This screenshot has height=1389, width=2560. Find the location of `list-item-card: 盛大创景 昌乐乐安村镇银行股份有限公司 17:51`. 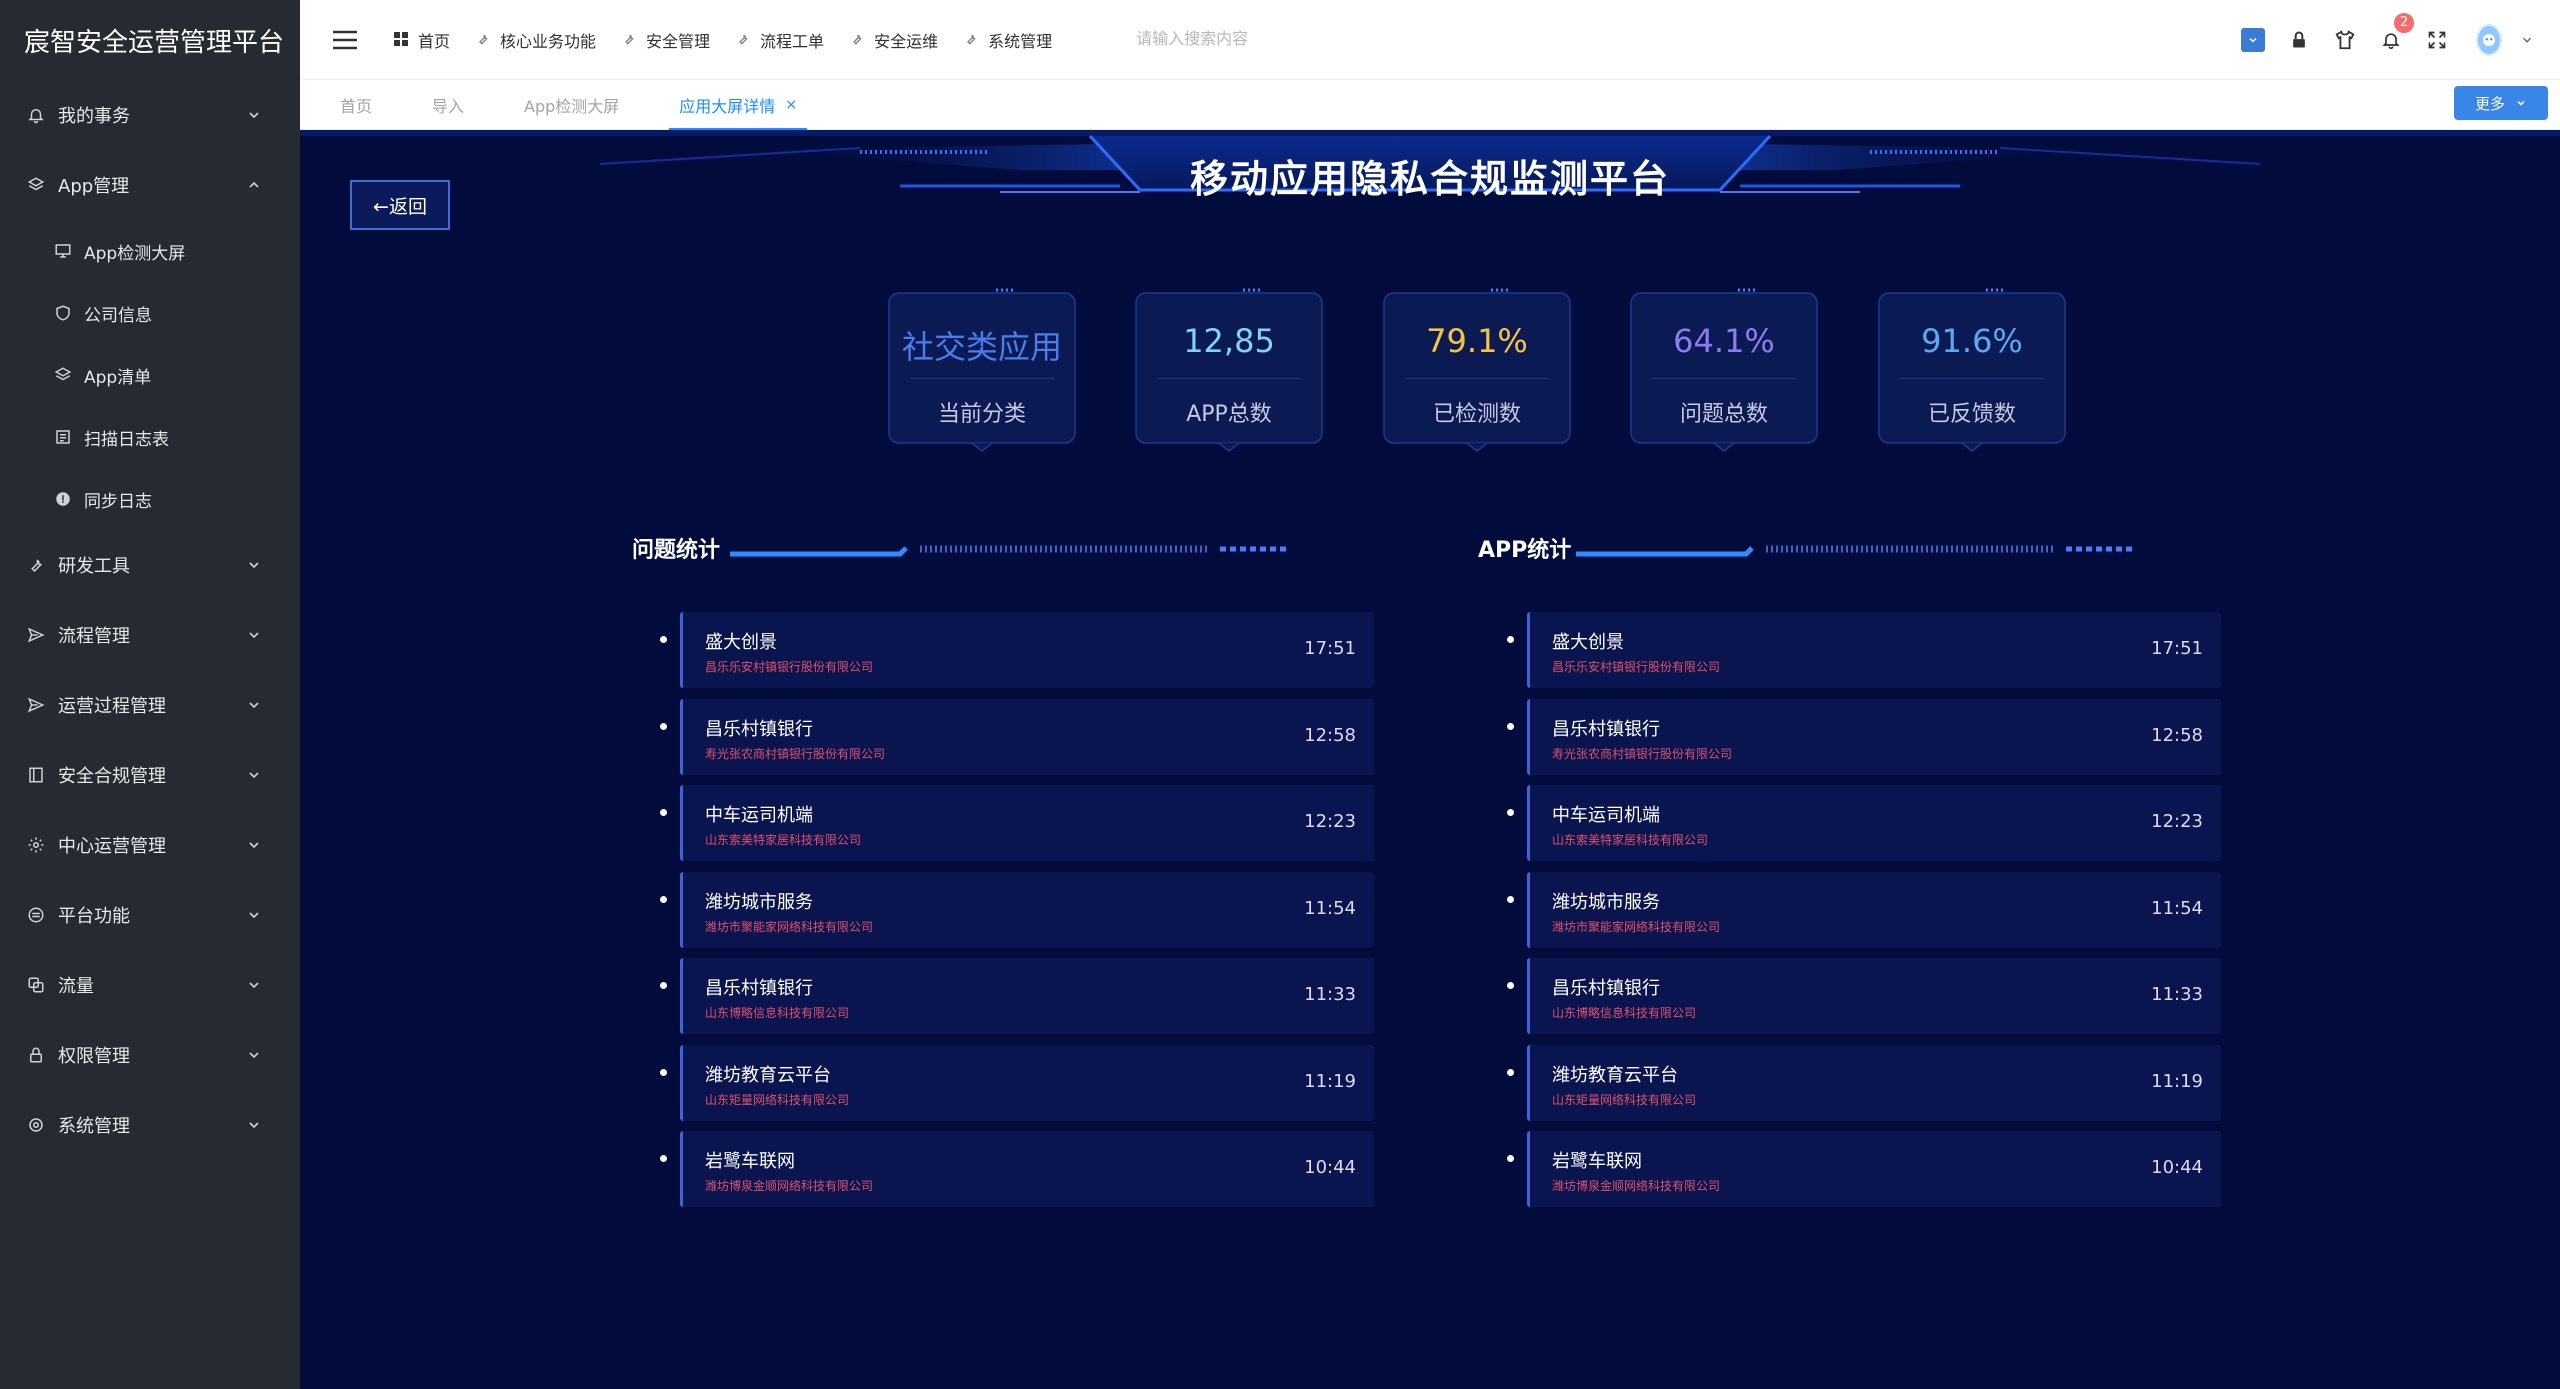

list-item-card: 盛大创景 昌乐乐安村镇银行股份有限公司 17:51 is located at coordinates (1874, 650).